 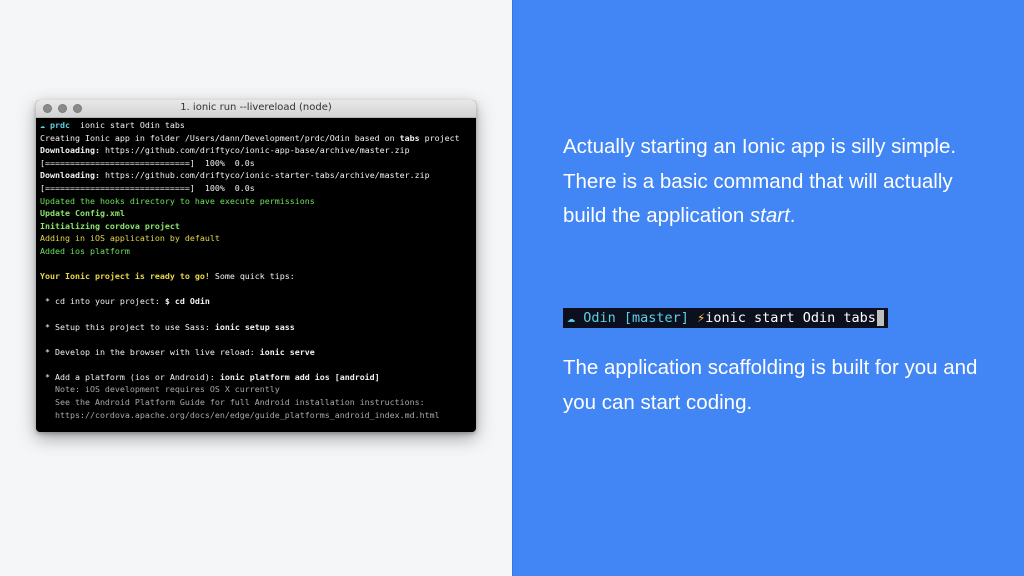 I want to click on terminal-text-segment: * Setup this project to use Sass:, so click(x=127, y=326).